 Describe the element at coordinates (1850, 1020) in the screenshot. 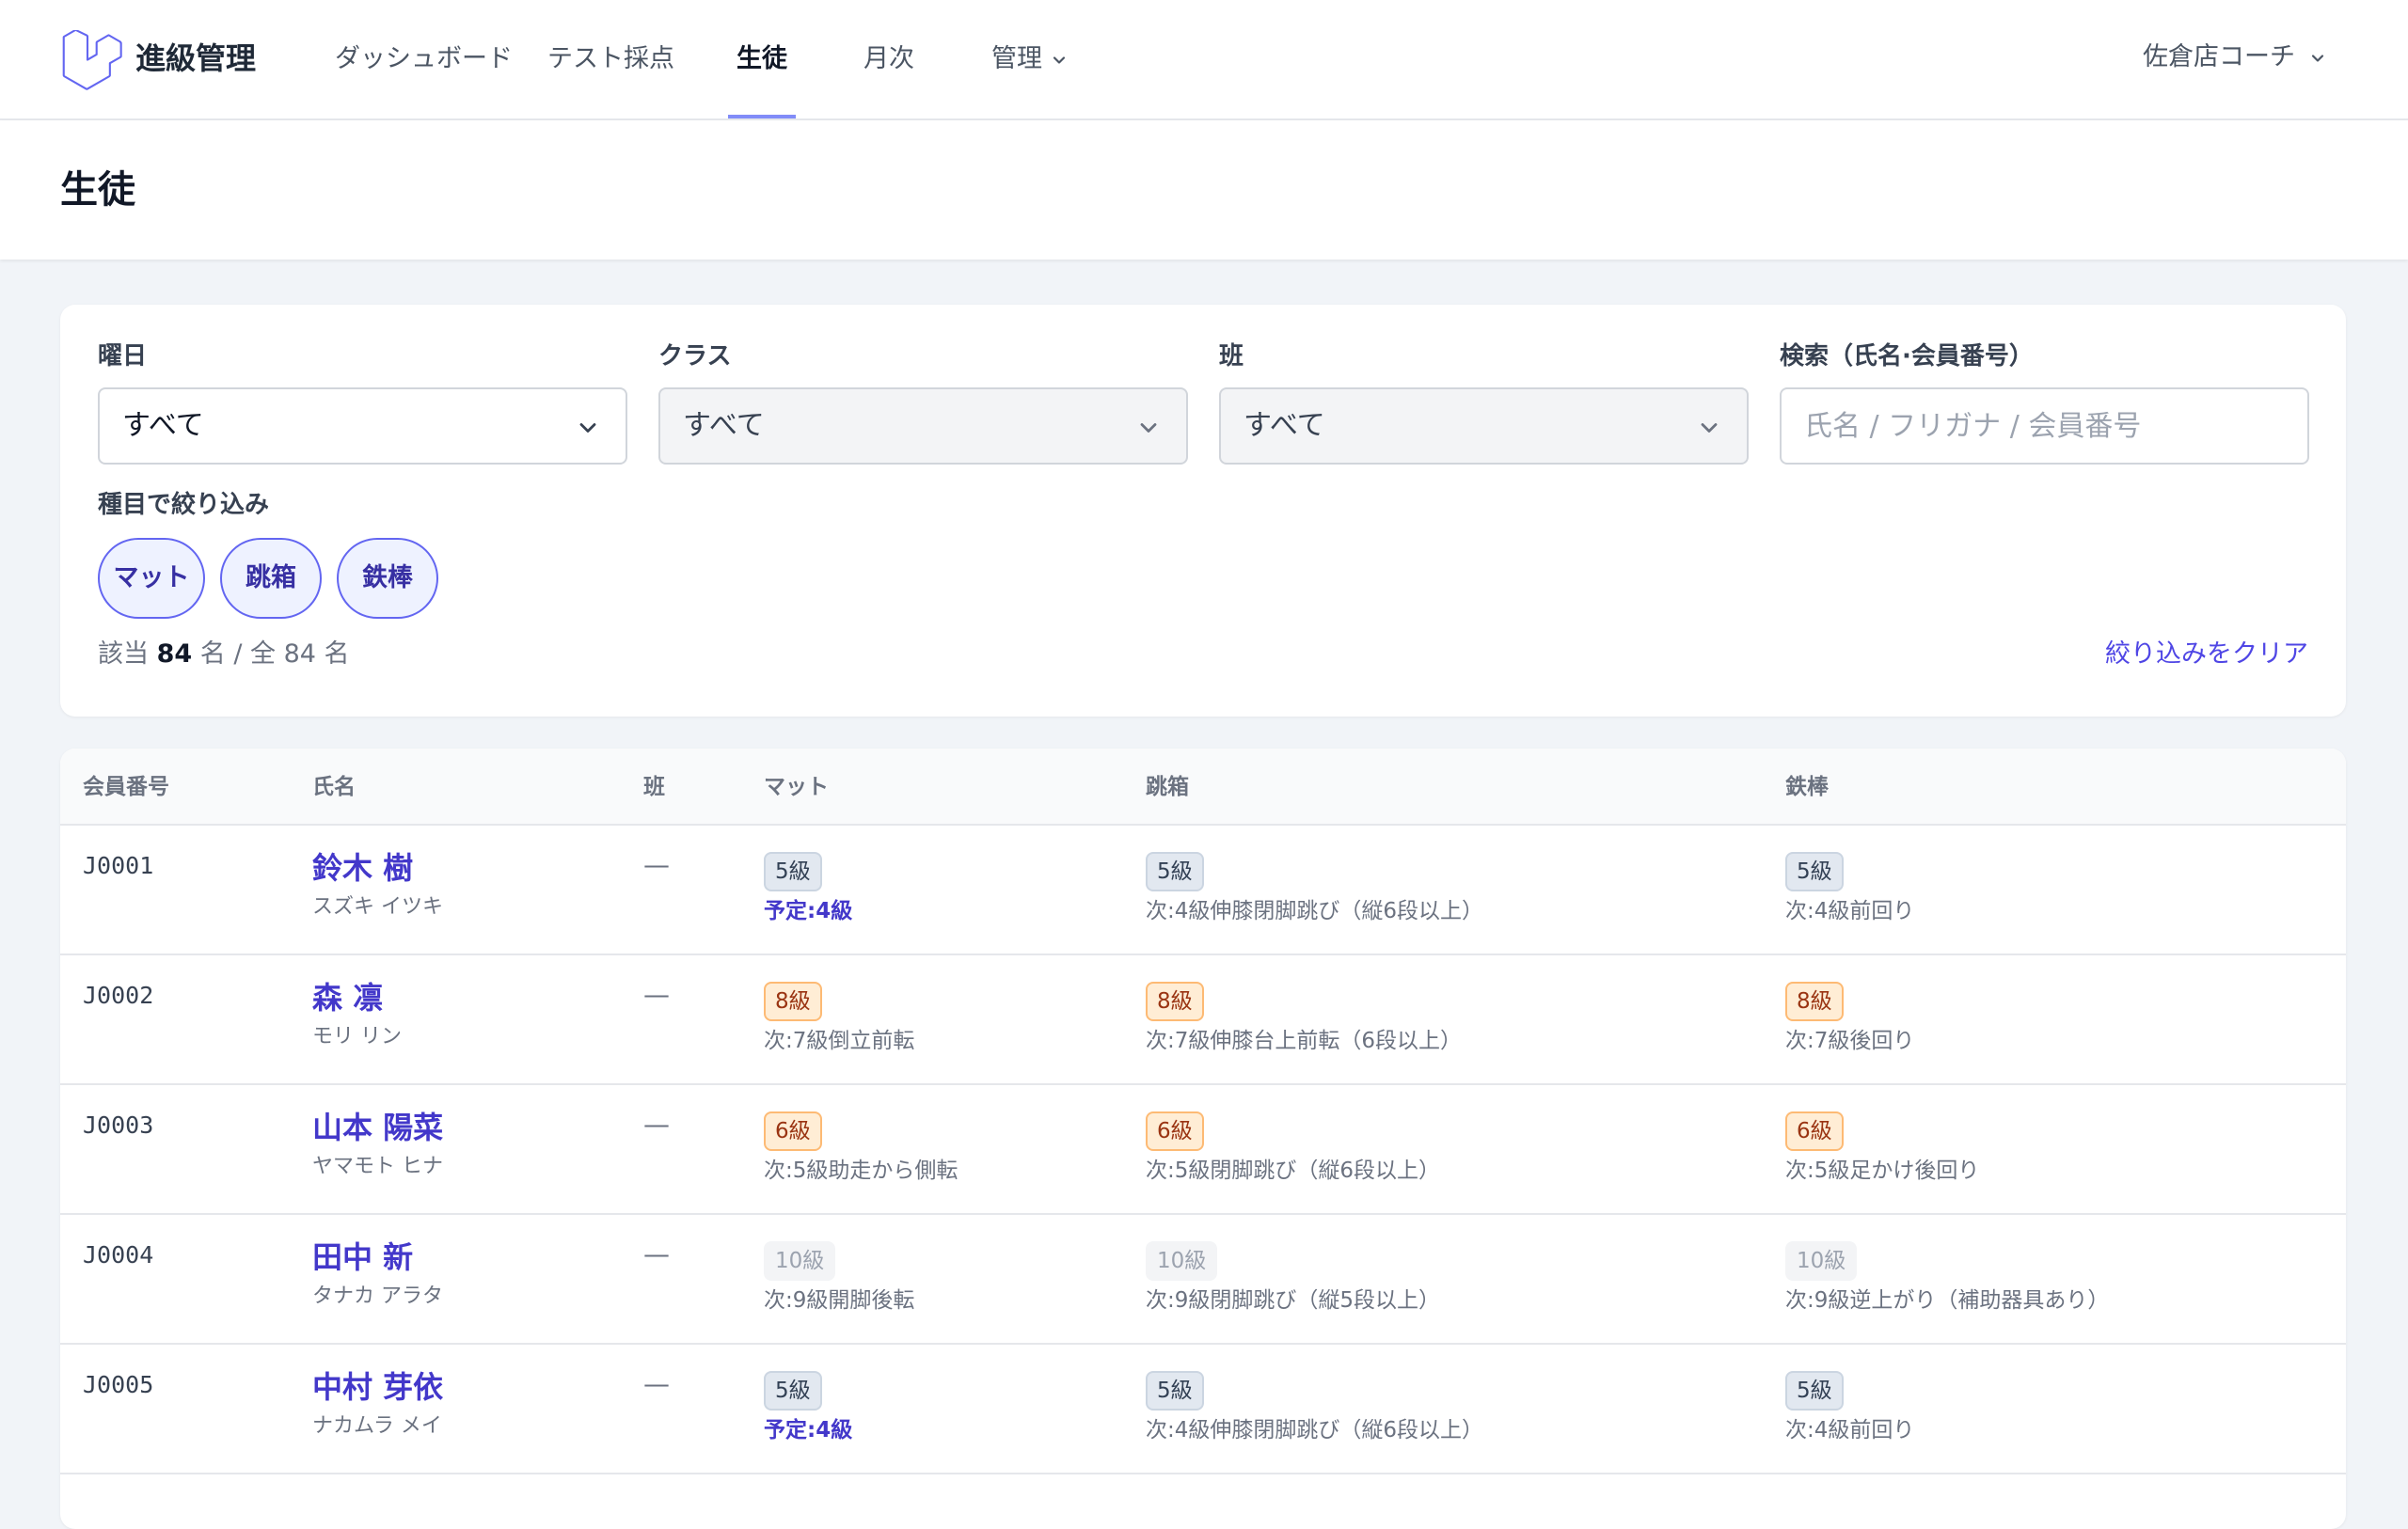

I see `bar-cell: 8級次:7級後回り` at that location.